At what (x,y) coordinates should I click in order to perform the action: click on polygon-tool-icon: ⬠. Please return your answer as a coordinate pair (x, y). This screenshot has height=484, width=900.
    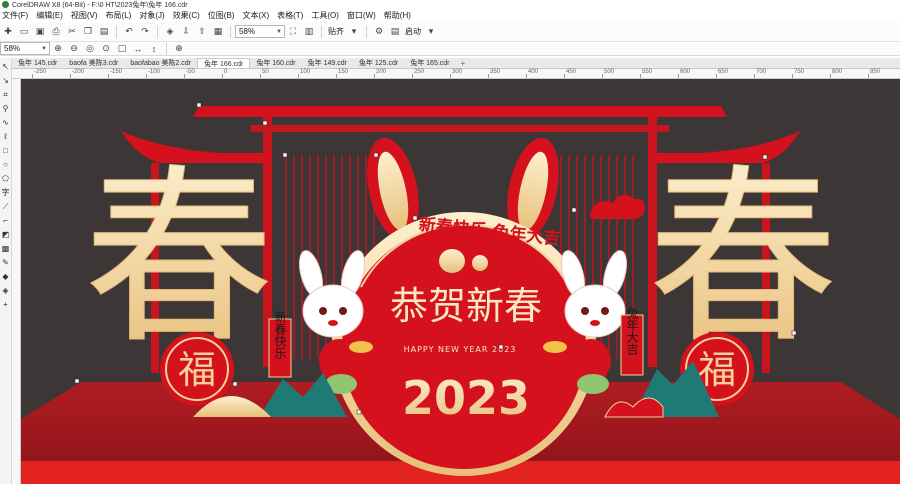
    Looking at the image, I should click on (6, 179).